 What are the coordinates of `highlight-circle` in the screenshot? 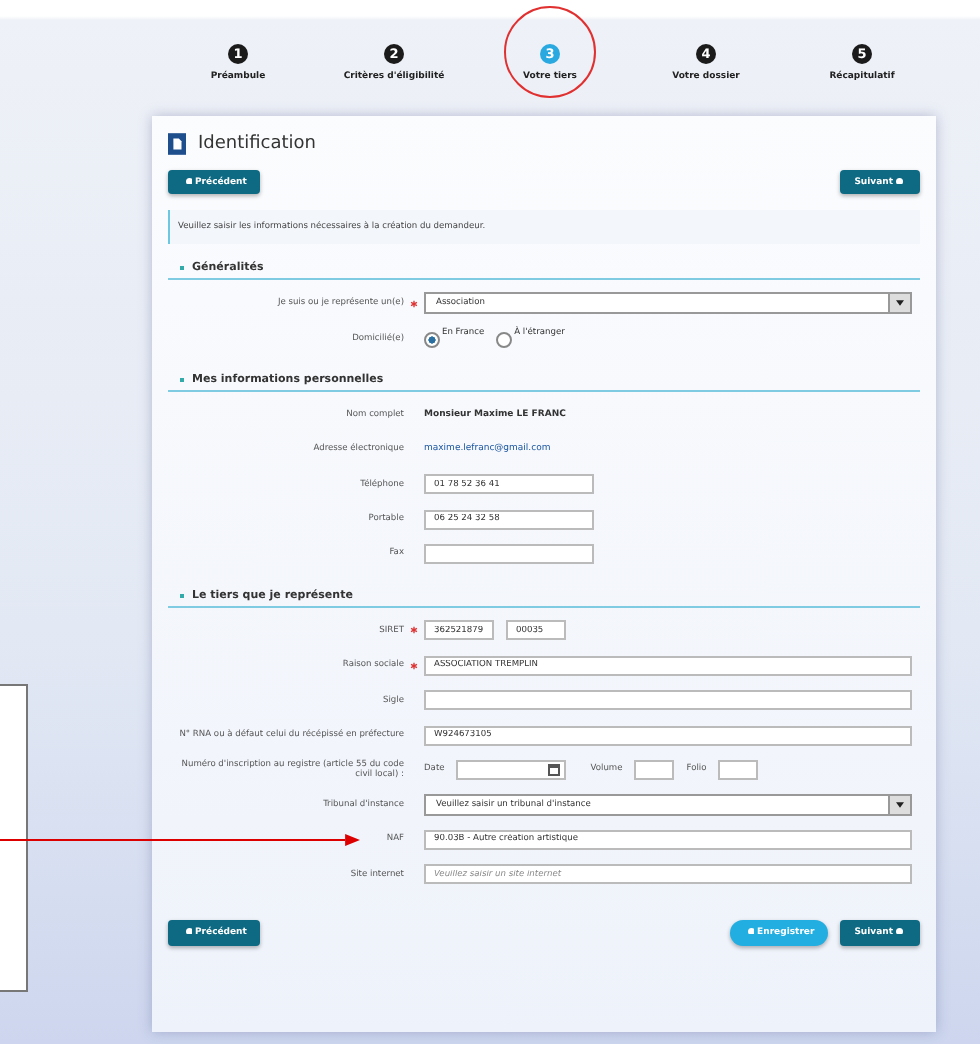 It's located at (550, 52).